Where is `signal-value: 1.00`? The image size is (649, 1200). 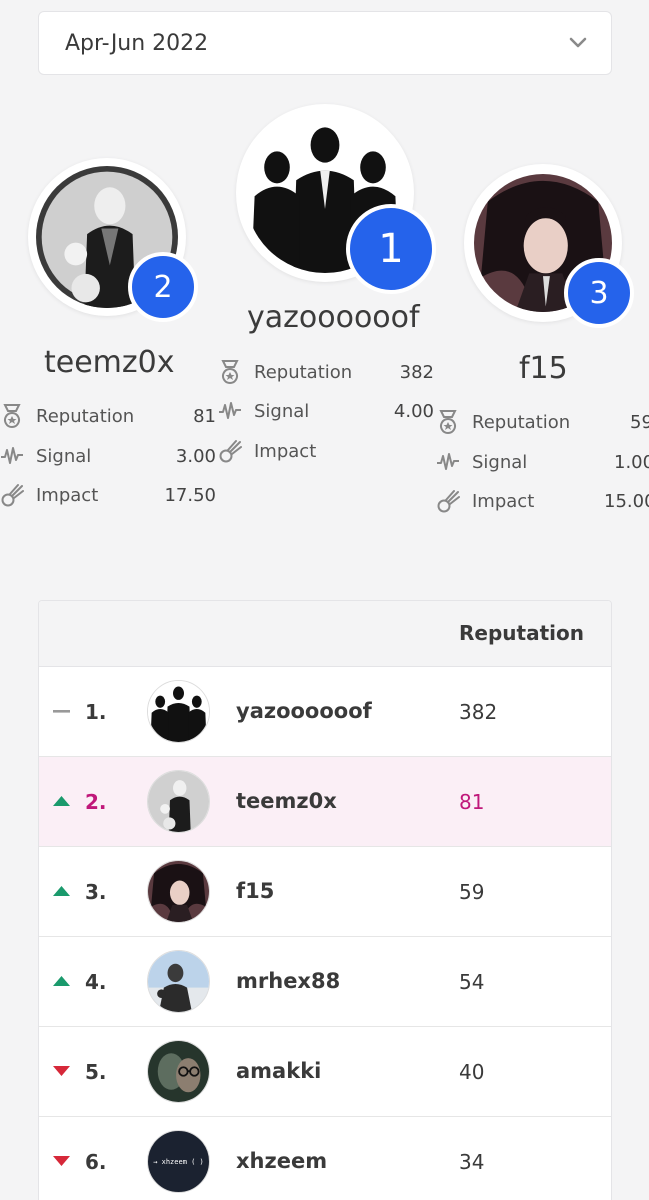 signal-value: 1.00 is located at coordinates (631, 462).